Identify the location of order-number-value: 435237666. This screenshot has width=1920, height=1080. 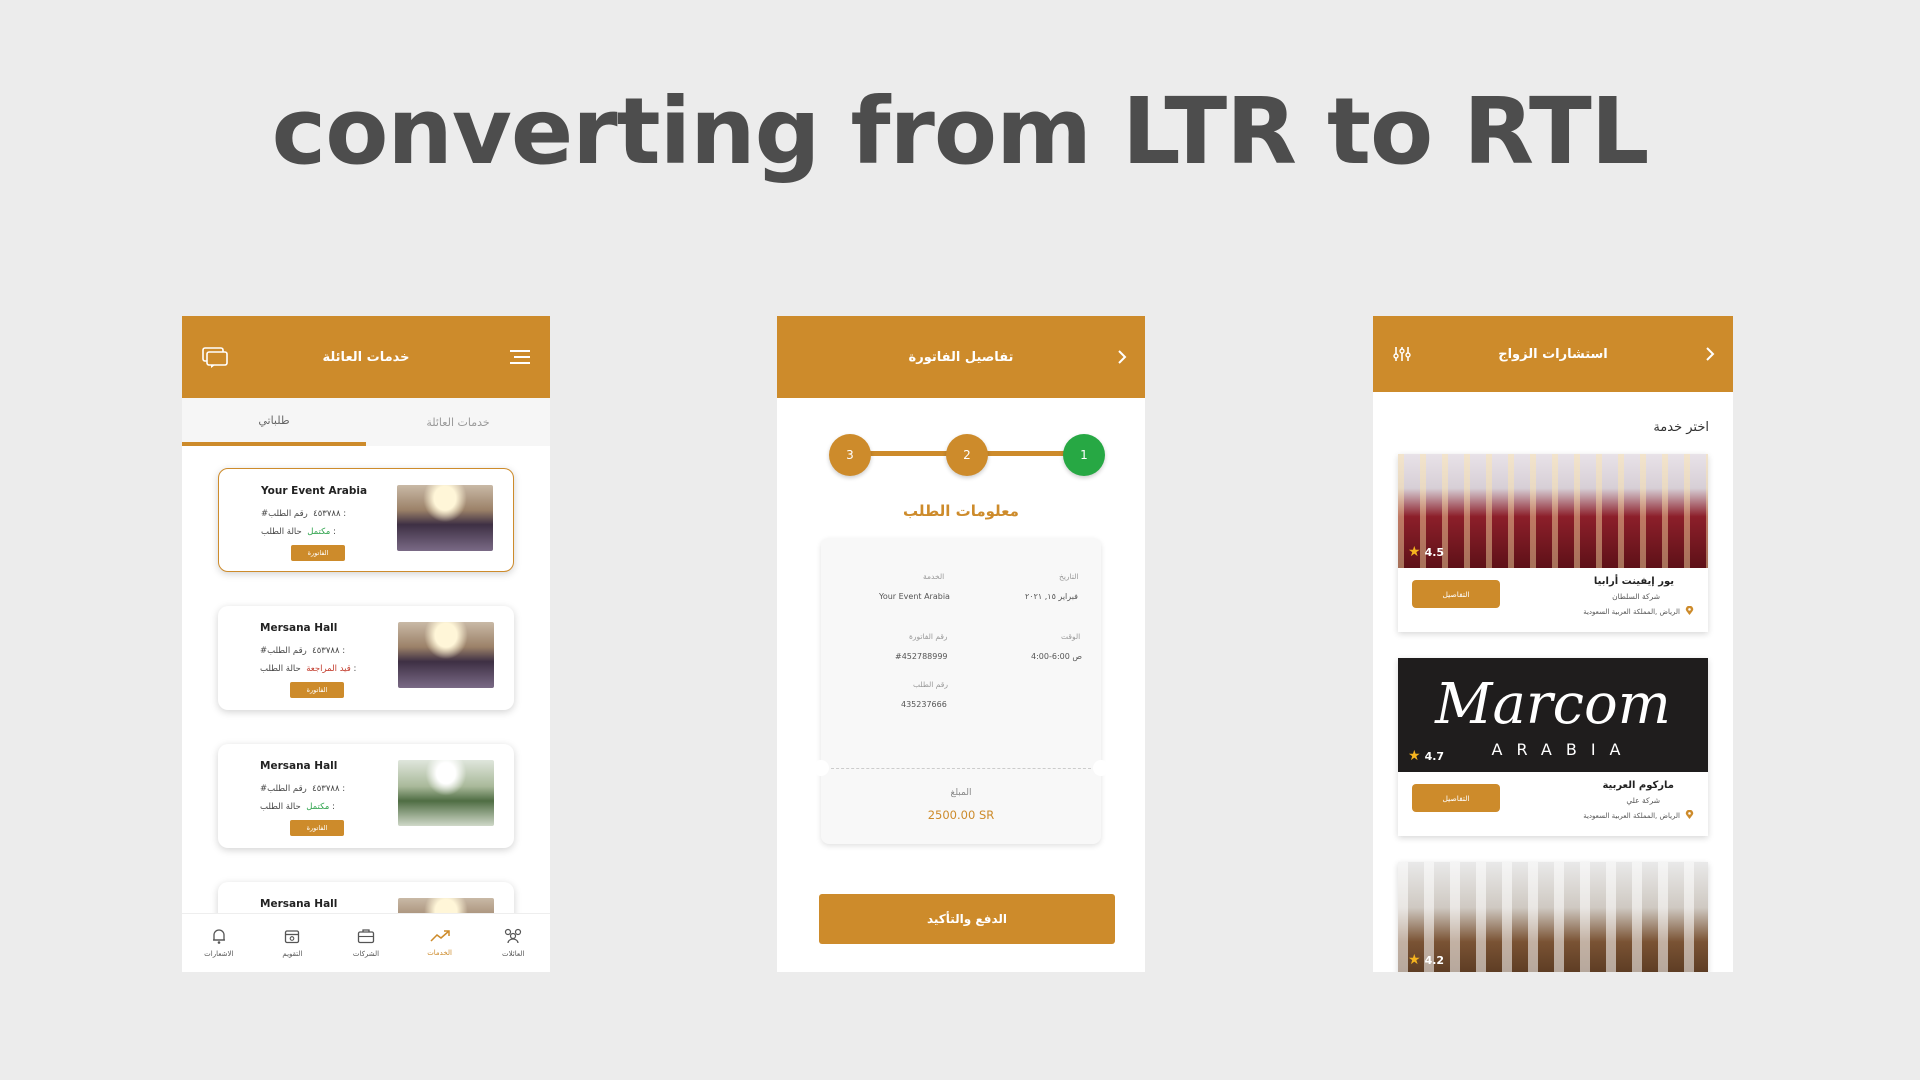
(924, 704).